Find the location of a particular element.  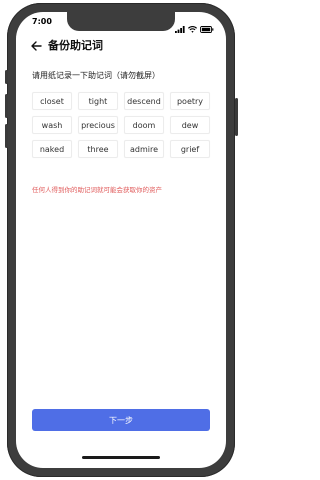

header: 备份助记词 is located at coordinates (66, 45).